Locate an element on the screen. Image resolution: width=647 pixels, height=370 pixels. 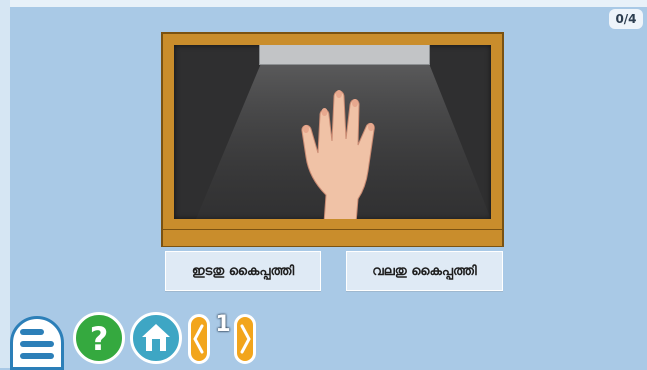
hand-image is located at coordinates (338, 154).